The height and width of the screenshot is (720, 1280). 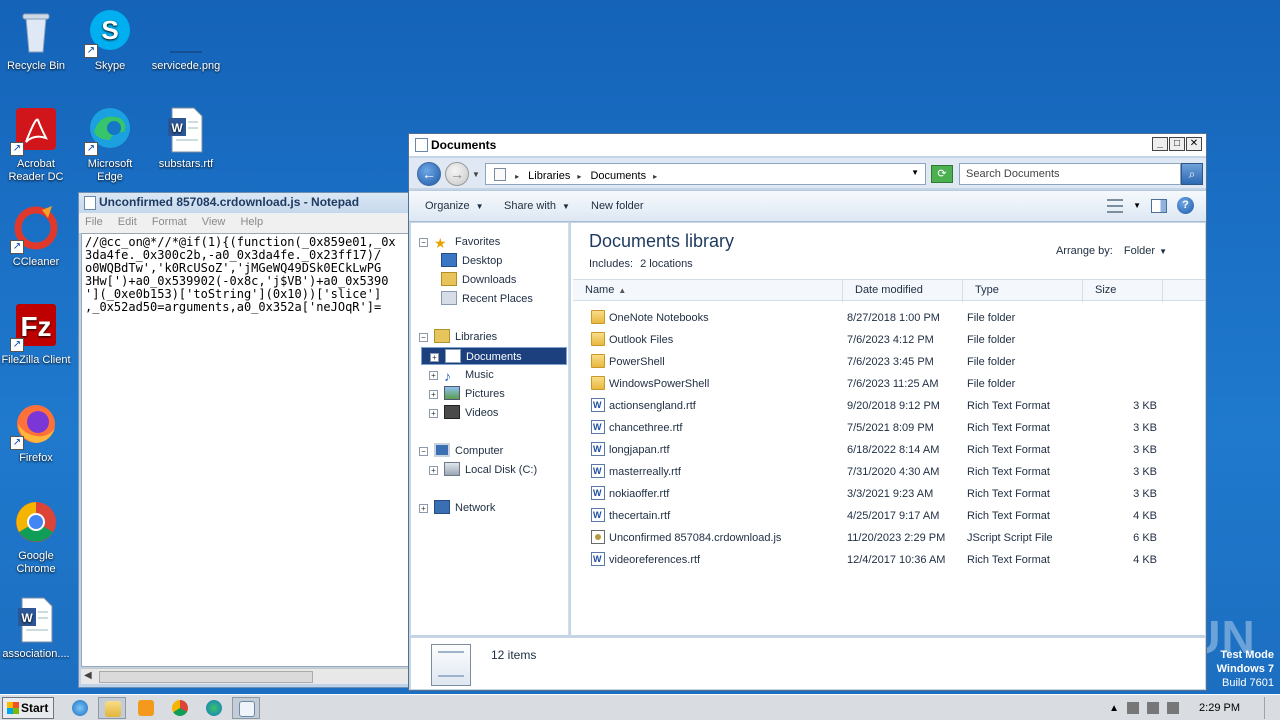 What do you see at coordinates (461, 451) in the screenshot?
I see `tree-computer: − Computer` at bounding box center [461, 451].